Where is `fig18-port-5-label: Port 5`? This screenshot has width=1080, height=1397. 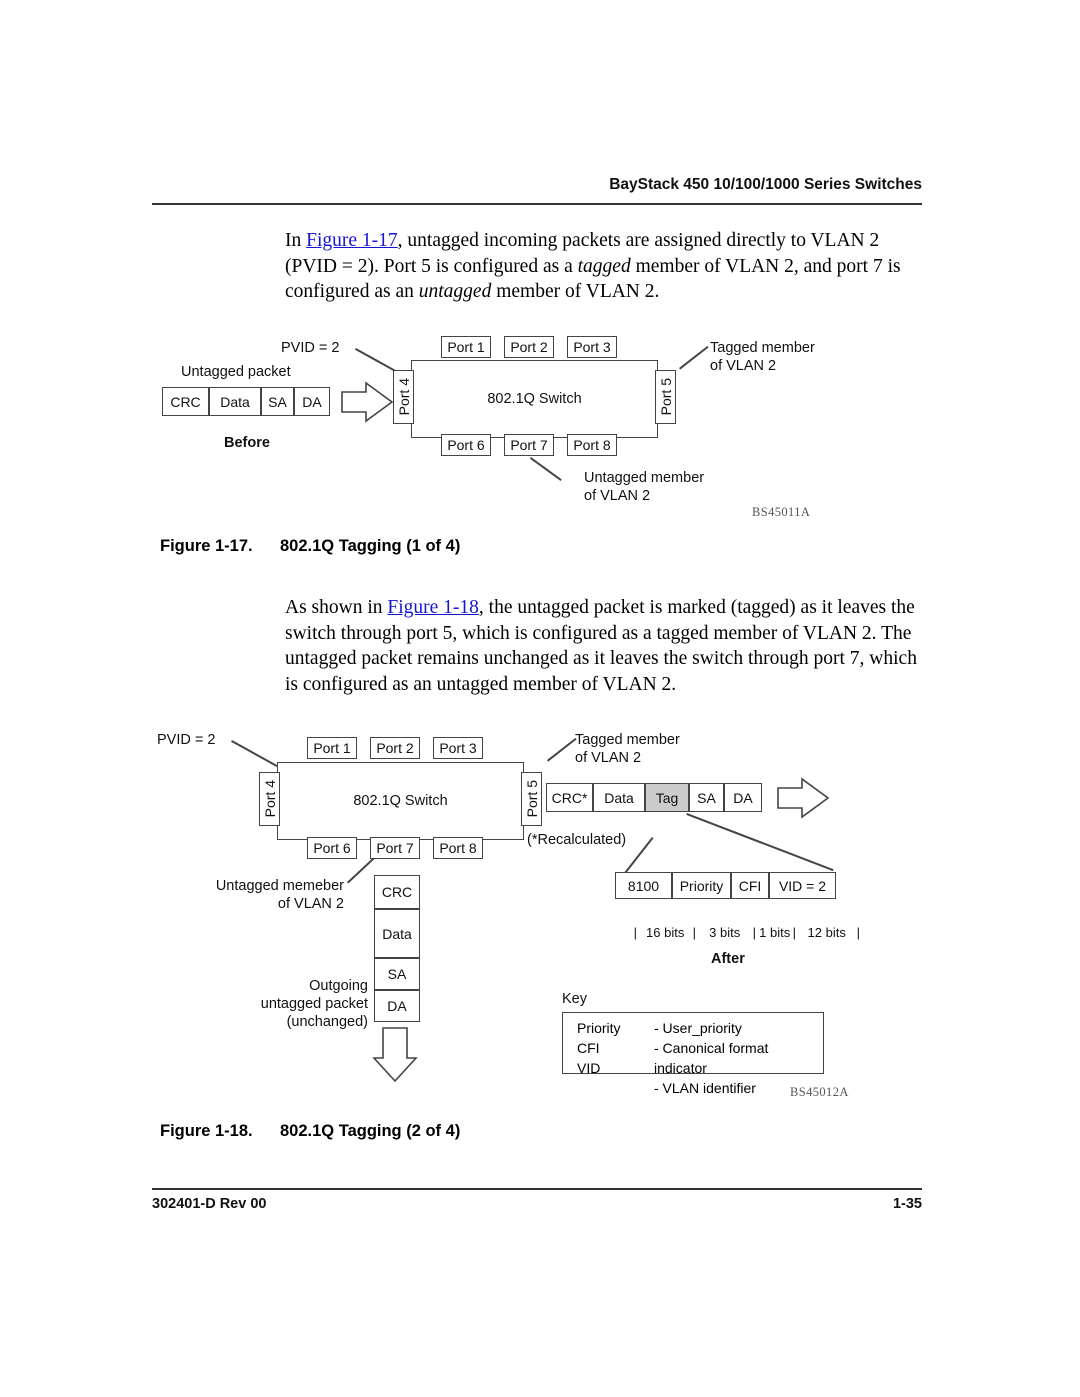 fig18-port-5-label: Port 5 is located at coordinates (531, 799).